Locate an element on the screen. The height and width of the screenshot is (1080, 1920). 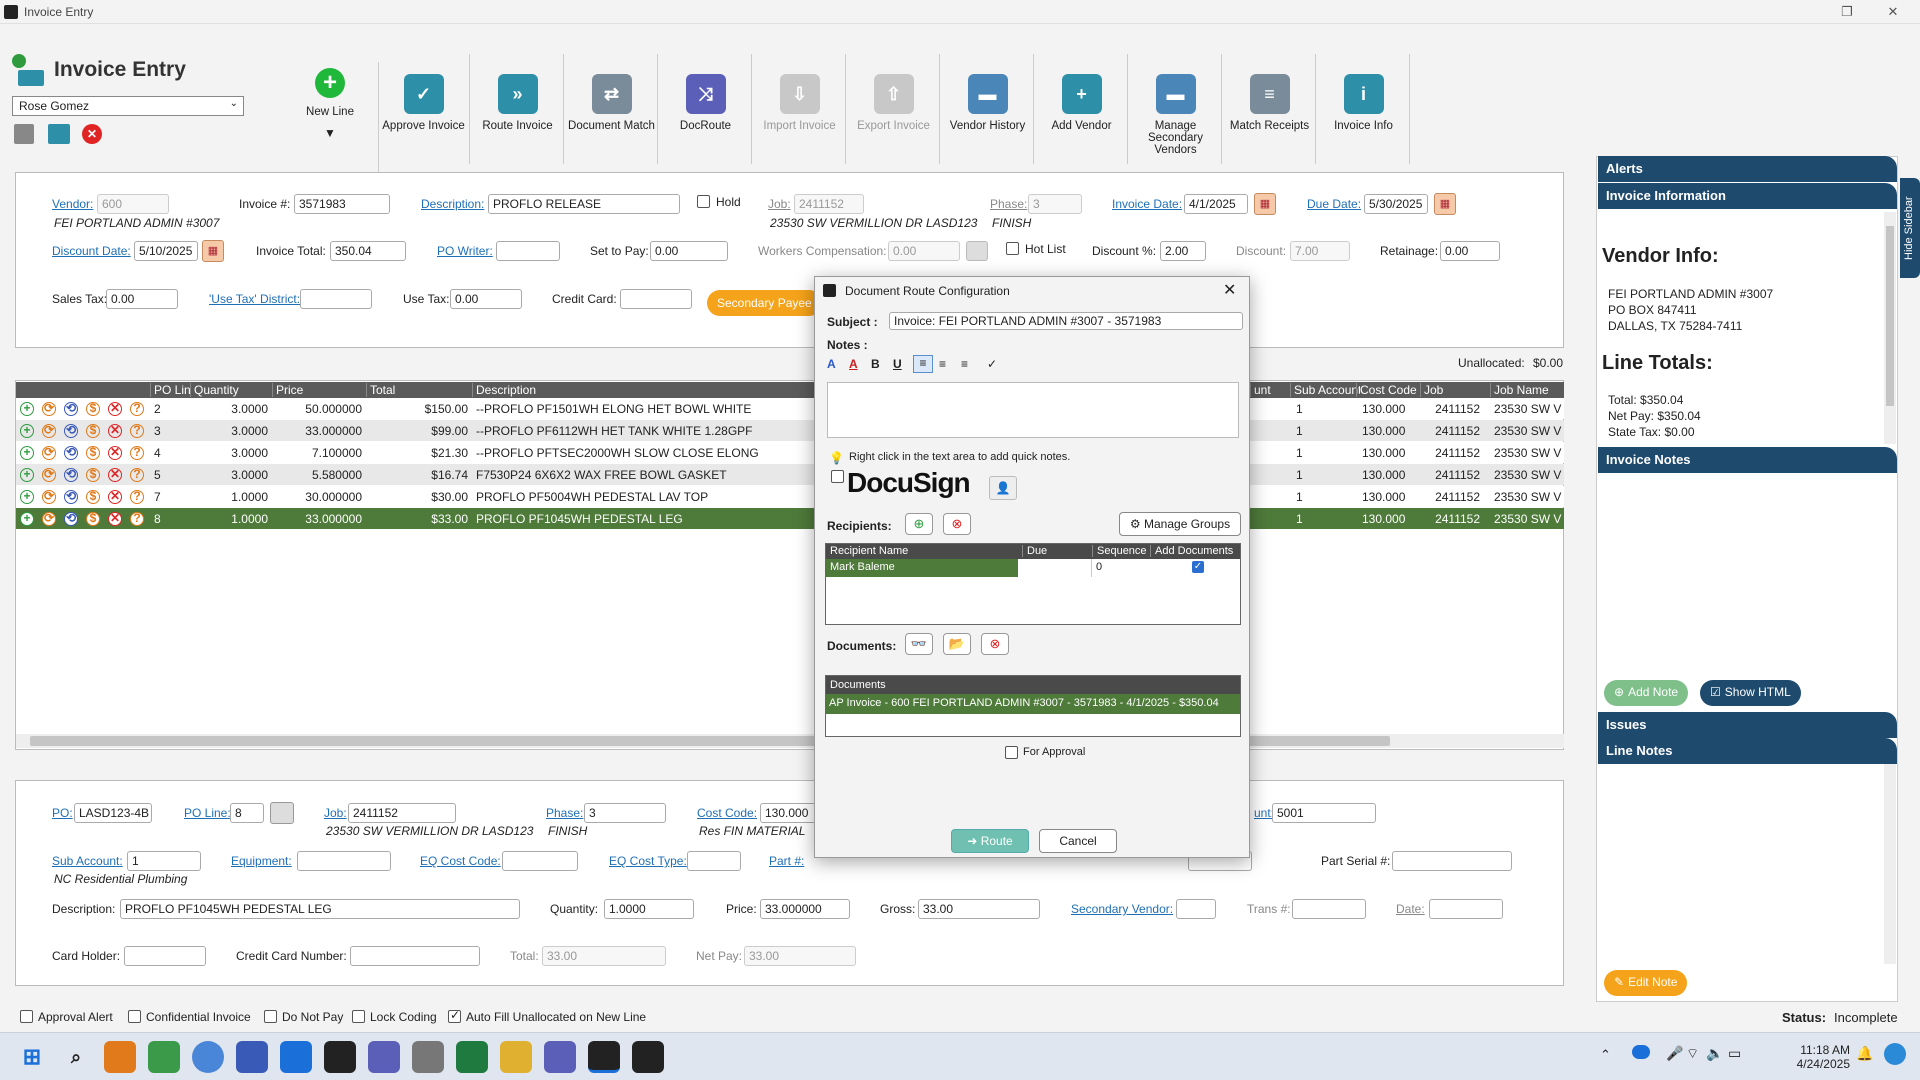
document-match-button: ⇄ Document Match is located at coordinates (612, 109).